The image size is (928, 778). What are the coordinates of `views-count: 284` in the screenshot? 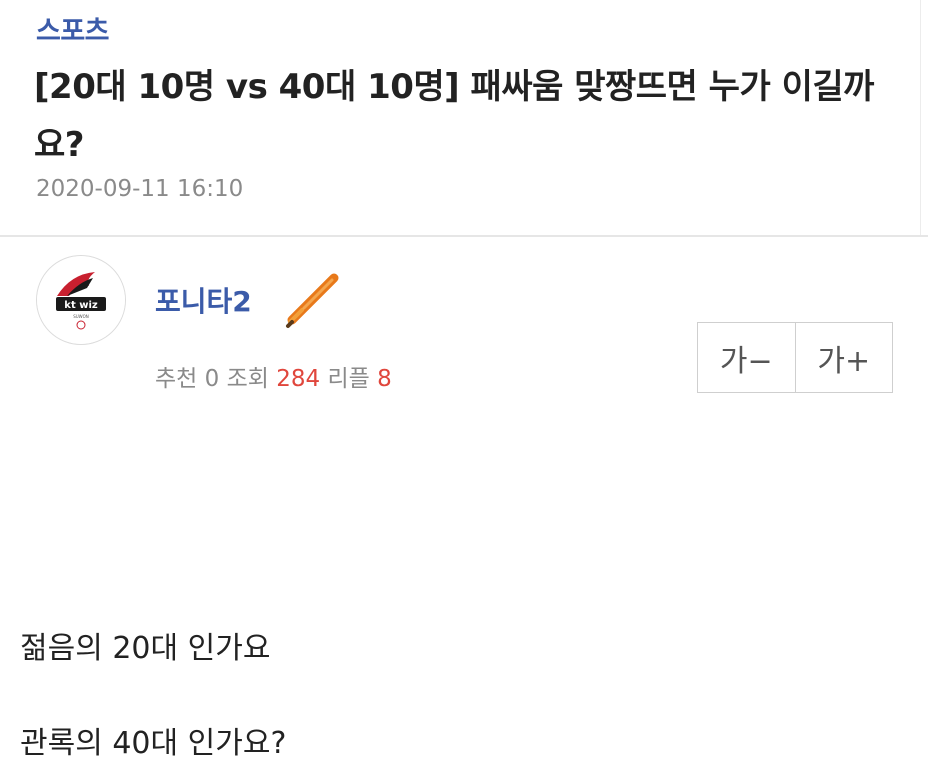 It's located at (298, 379).